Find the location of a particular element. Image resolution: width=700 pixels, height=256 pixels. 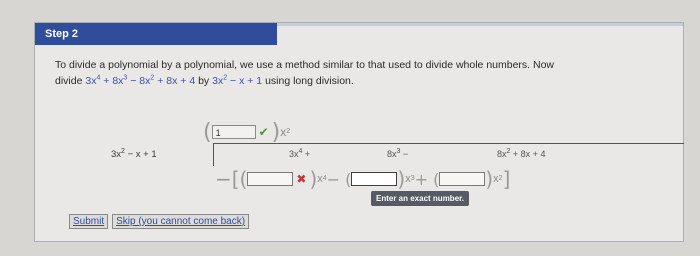

submit-button: Submit is located at coordinates (89, 221).